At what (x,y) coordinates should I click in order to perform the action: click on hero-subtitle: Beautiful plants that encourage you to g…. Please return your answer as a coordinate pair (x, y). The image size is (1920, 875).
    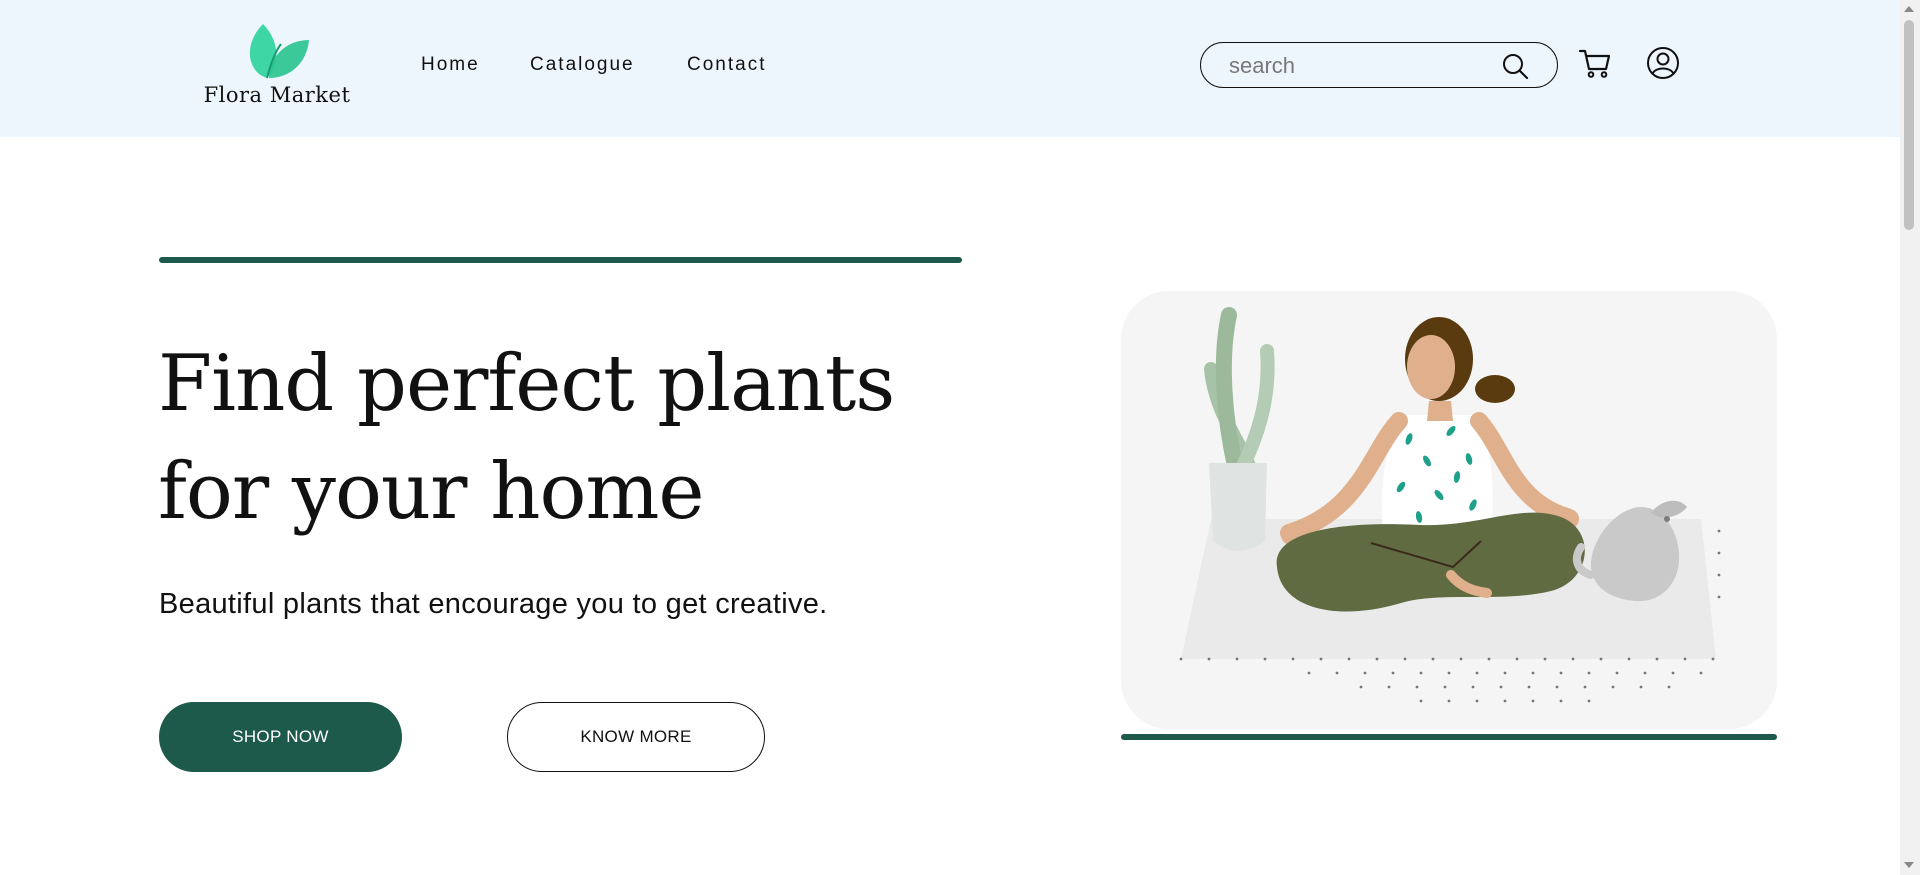
    Looking at the image, I should click on (493, 604).